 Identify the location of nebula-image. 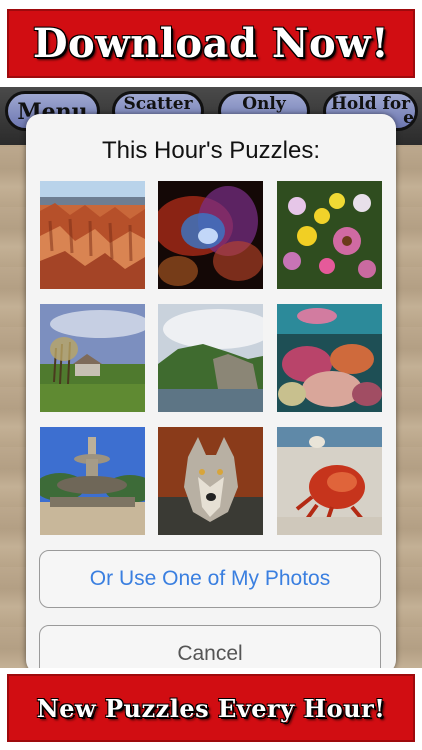
(210, 235).